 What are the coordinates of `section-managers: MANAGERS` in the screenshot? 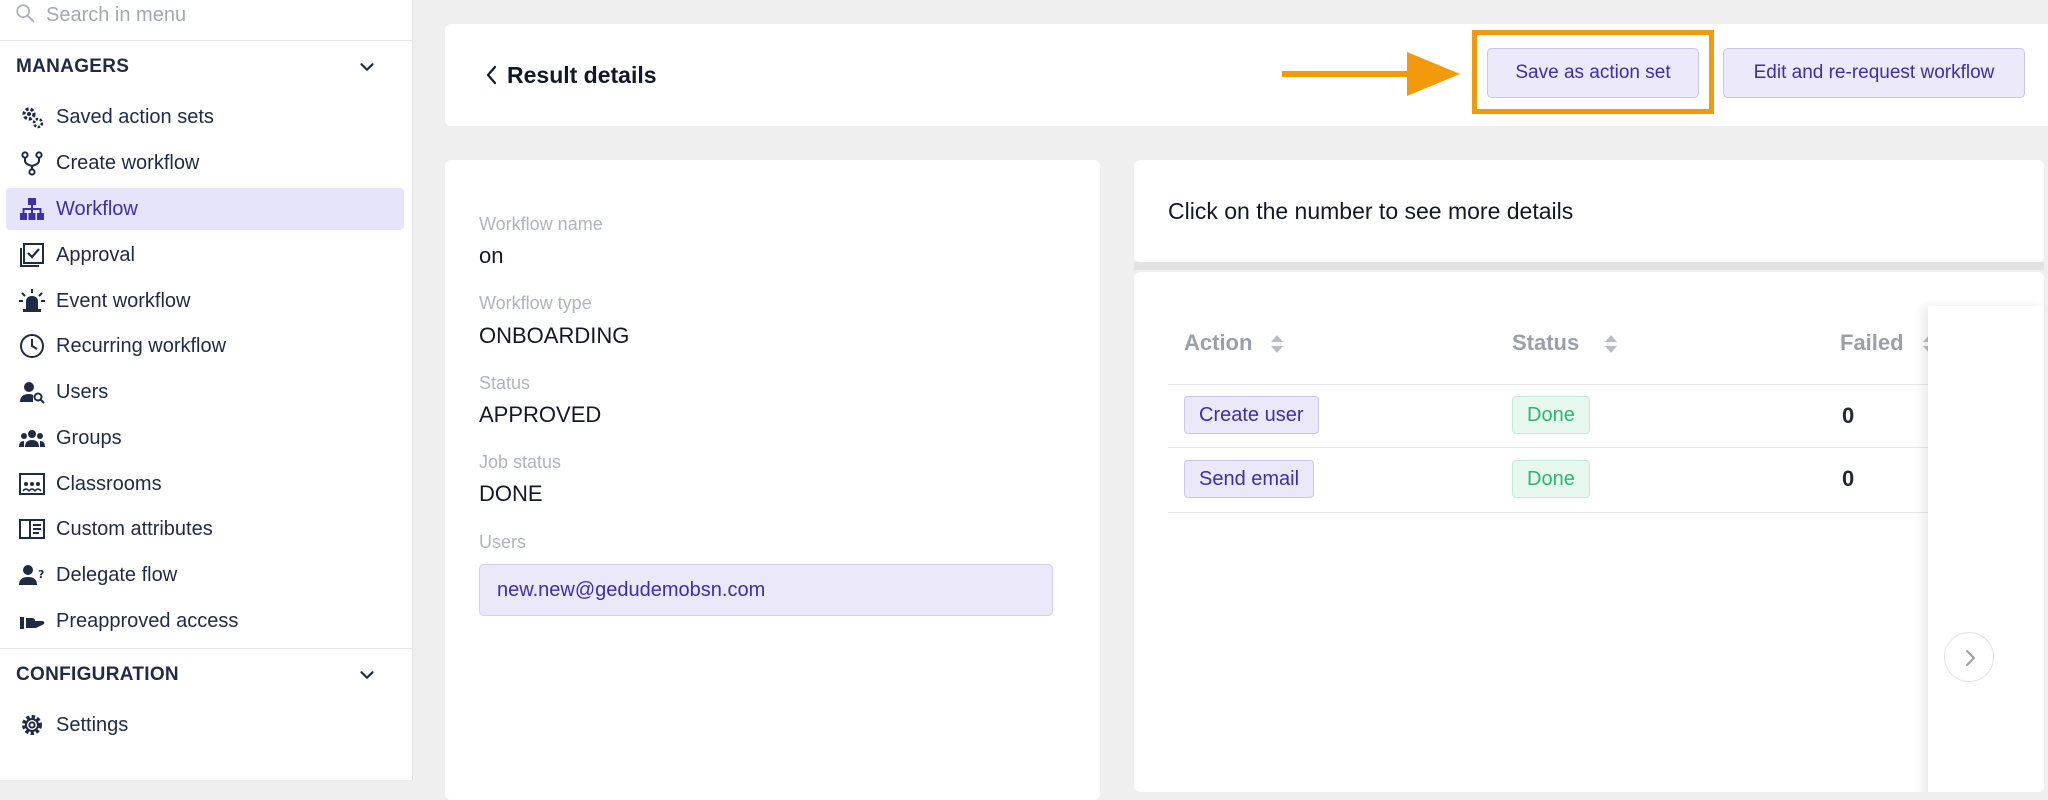 It's located at (206, 67).